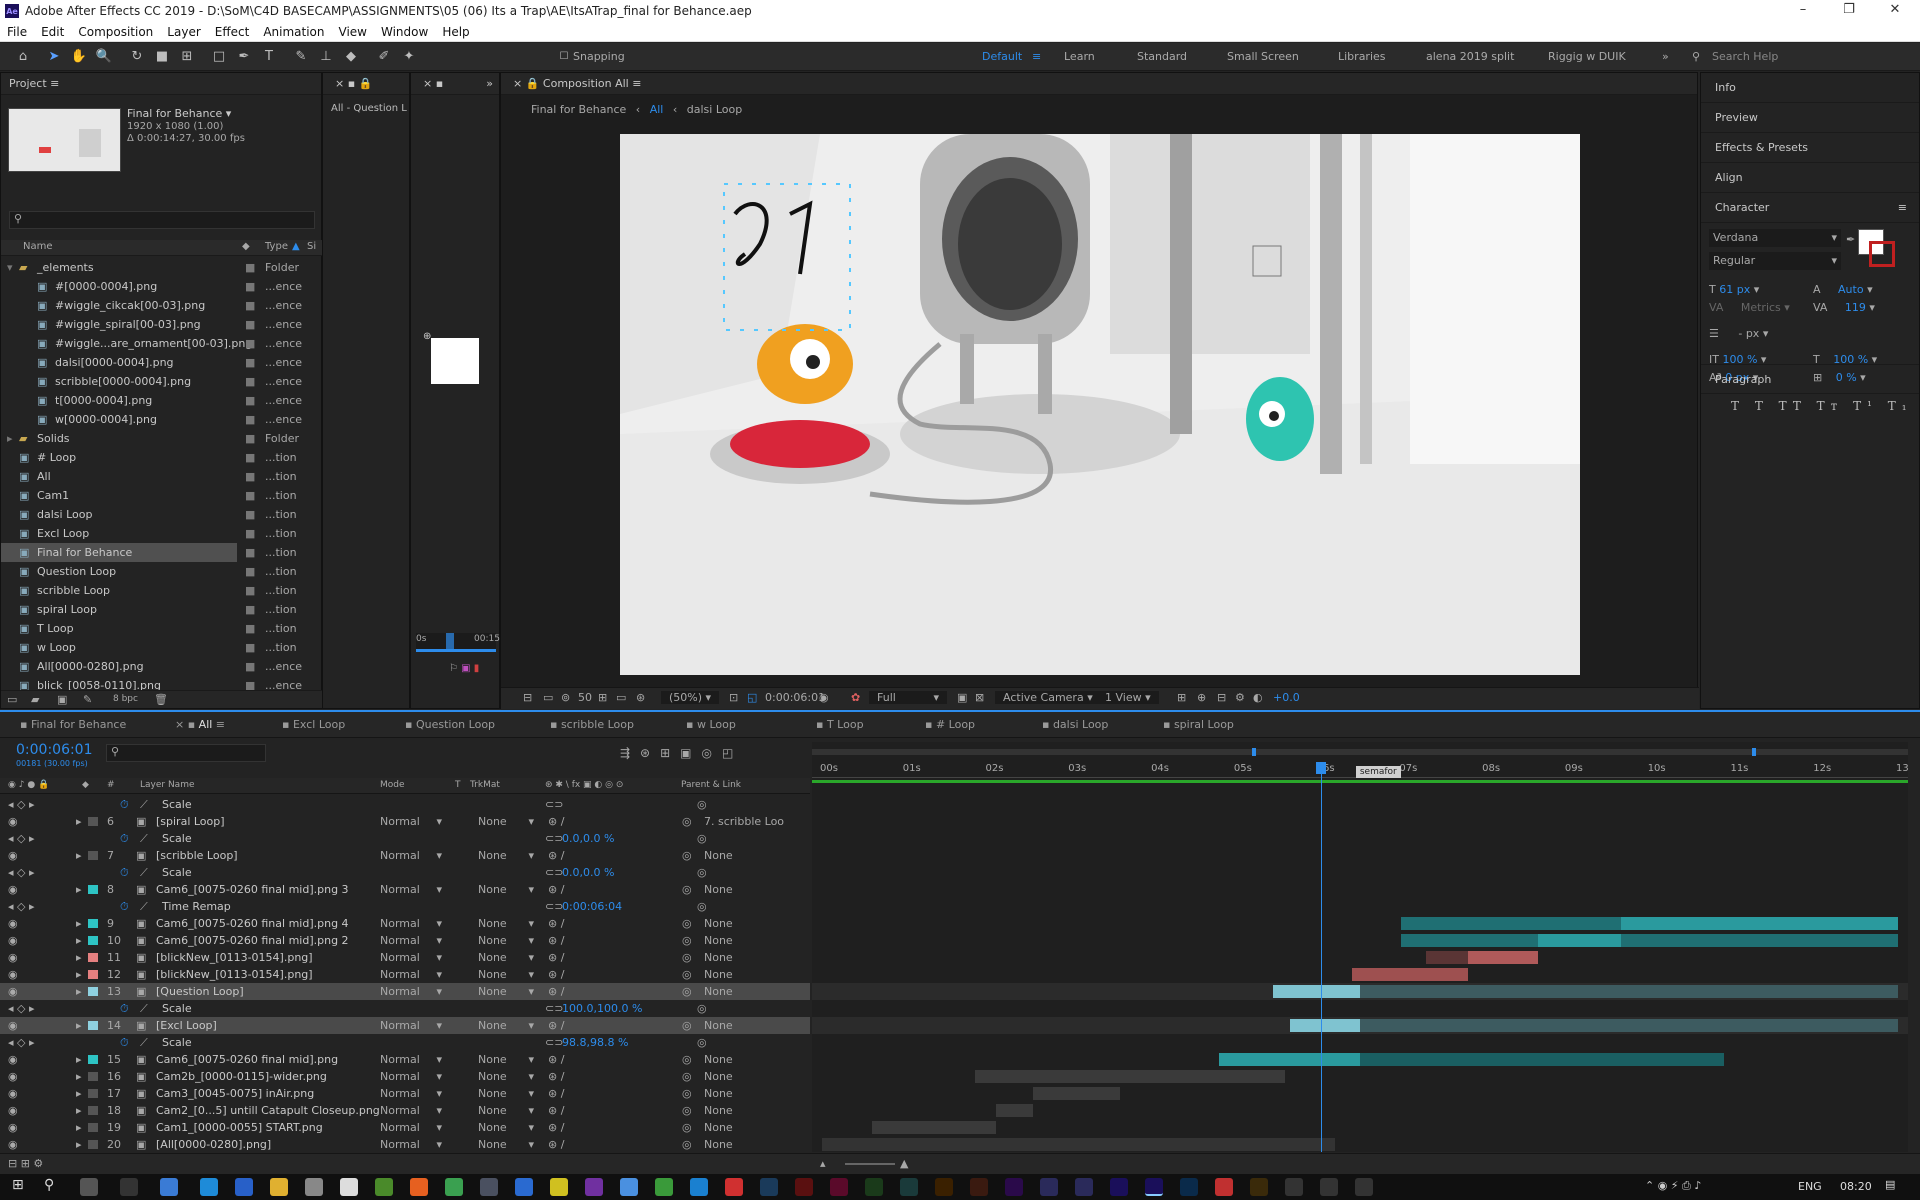  Describe the element at coordinates (681, 753) in the screenshot. I see `timeline-switch-icons: ⇶⊛⊞▣◎◰` at that location.